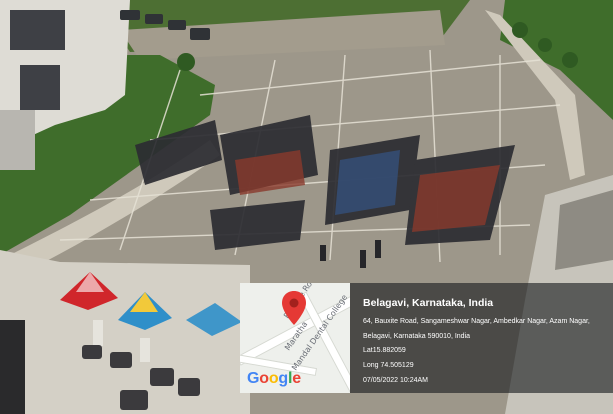 Image resolution: width=613 pixels, height=414 pixels. Describe the element at coordinates (428, 303) in the screenshot. I see `location-title: Belagavi, Karnataka, India` at that location.